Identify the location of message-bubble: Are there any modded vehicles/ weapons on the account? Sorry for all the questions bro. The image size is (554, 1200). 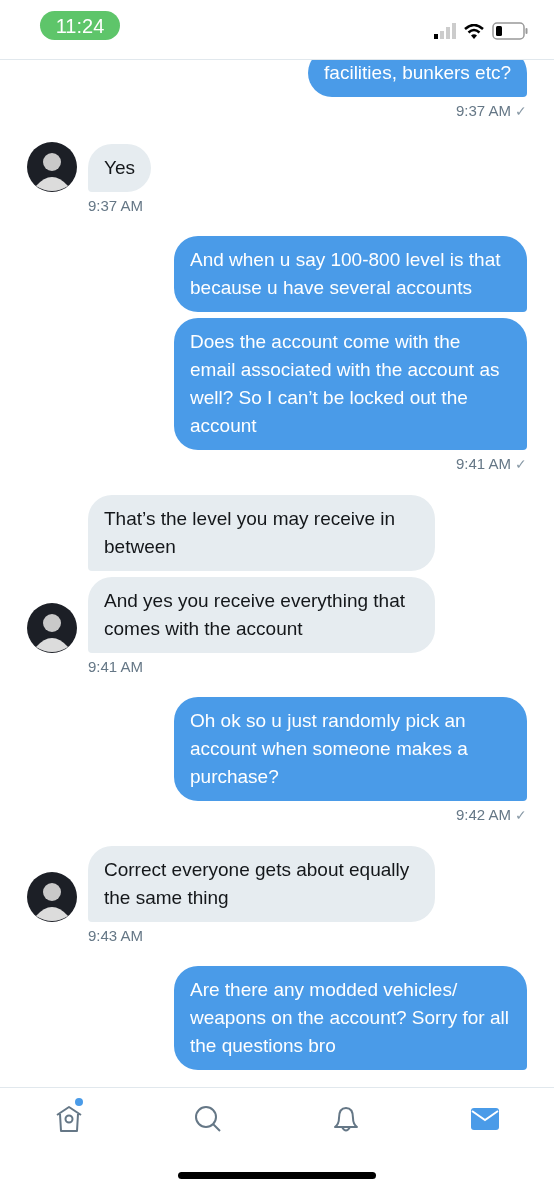
(350, 1018).